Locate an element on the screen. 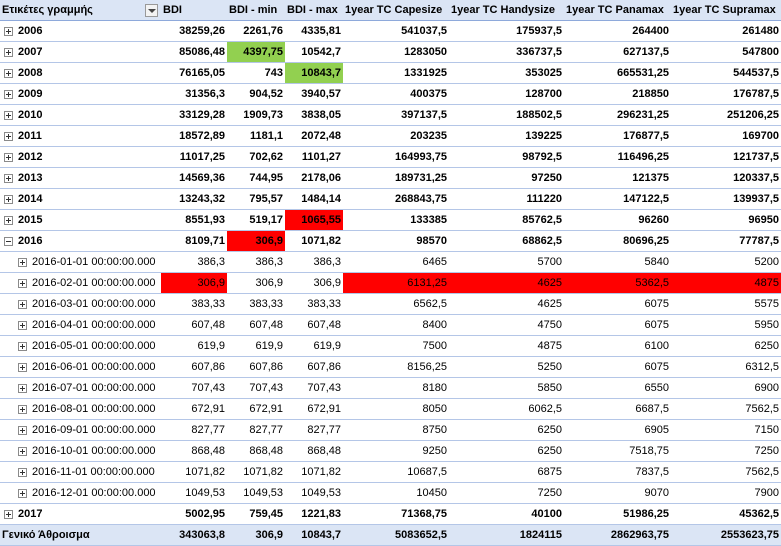  cell-capesize: 541037,5 is located at coordinates (396, 31).